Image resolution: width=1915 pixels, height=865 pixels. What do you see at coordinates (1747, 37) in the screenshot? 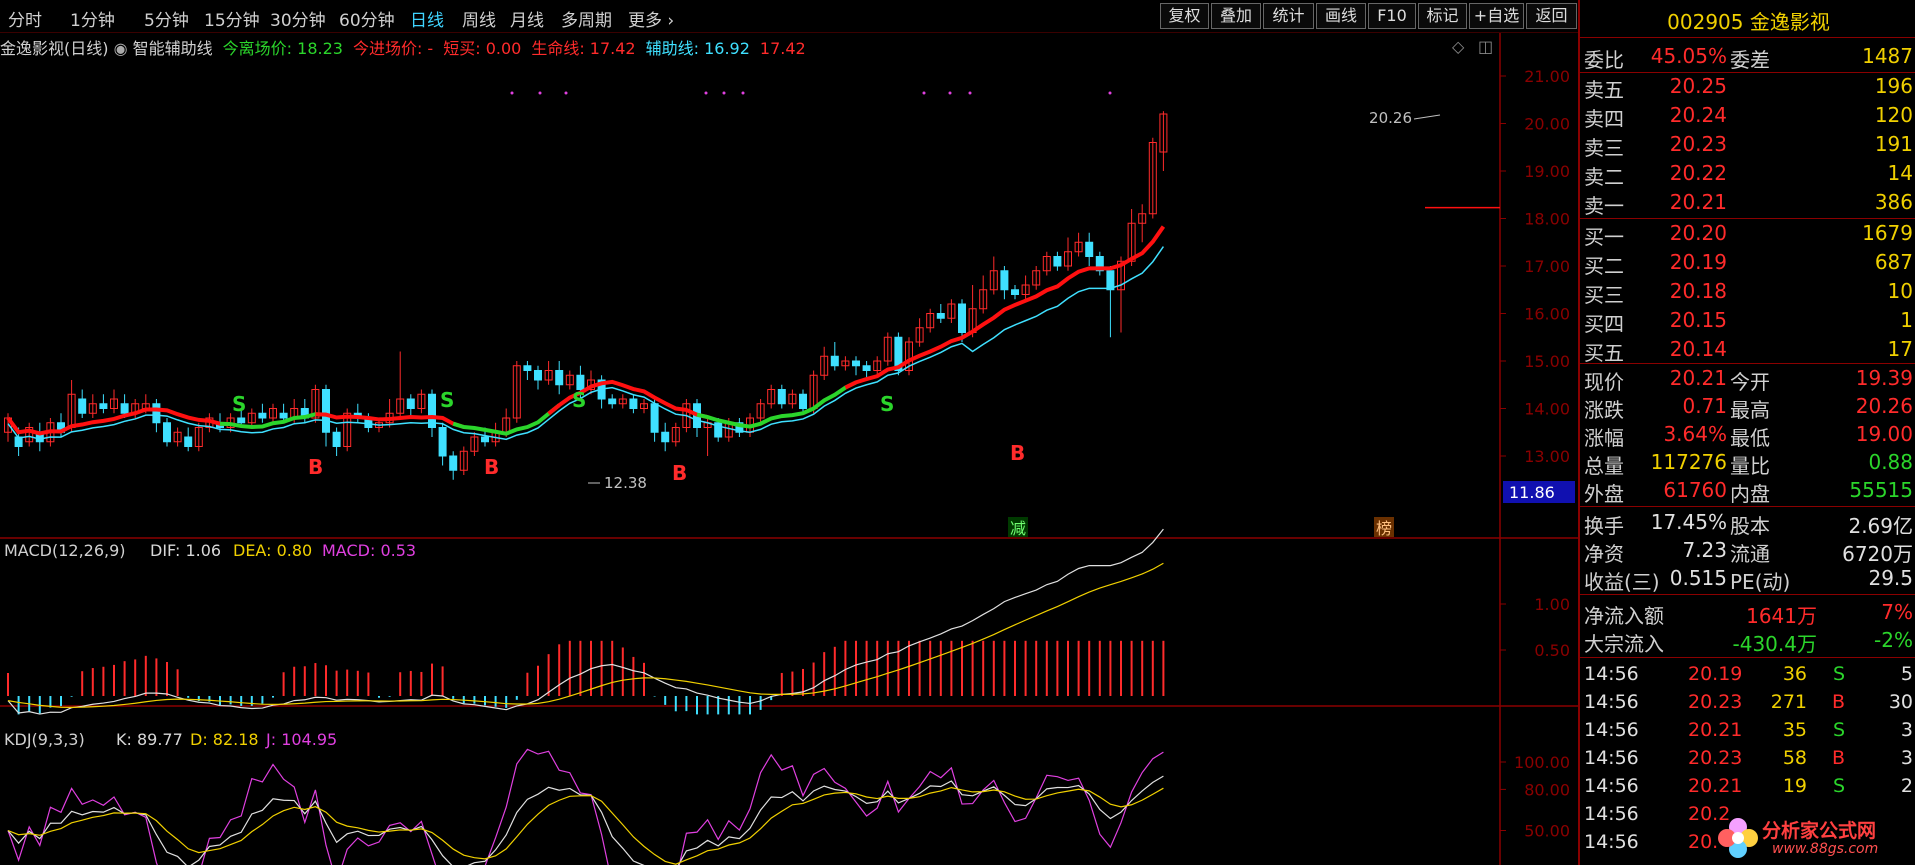
I see `panel-divider` at bounding box center [1747, 37].